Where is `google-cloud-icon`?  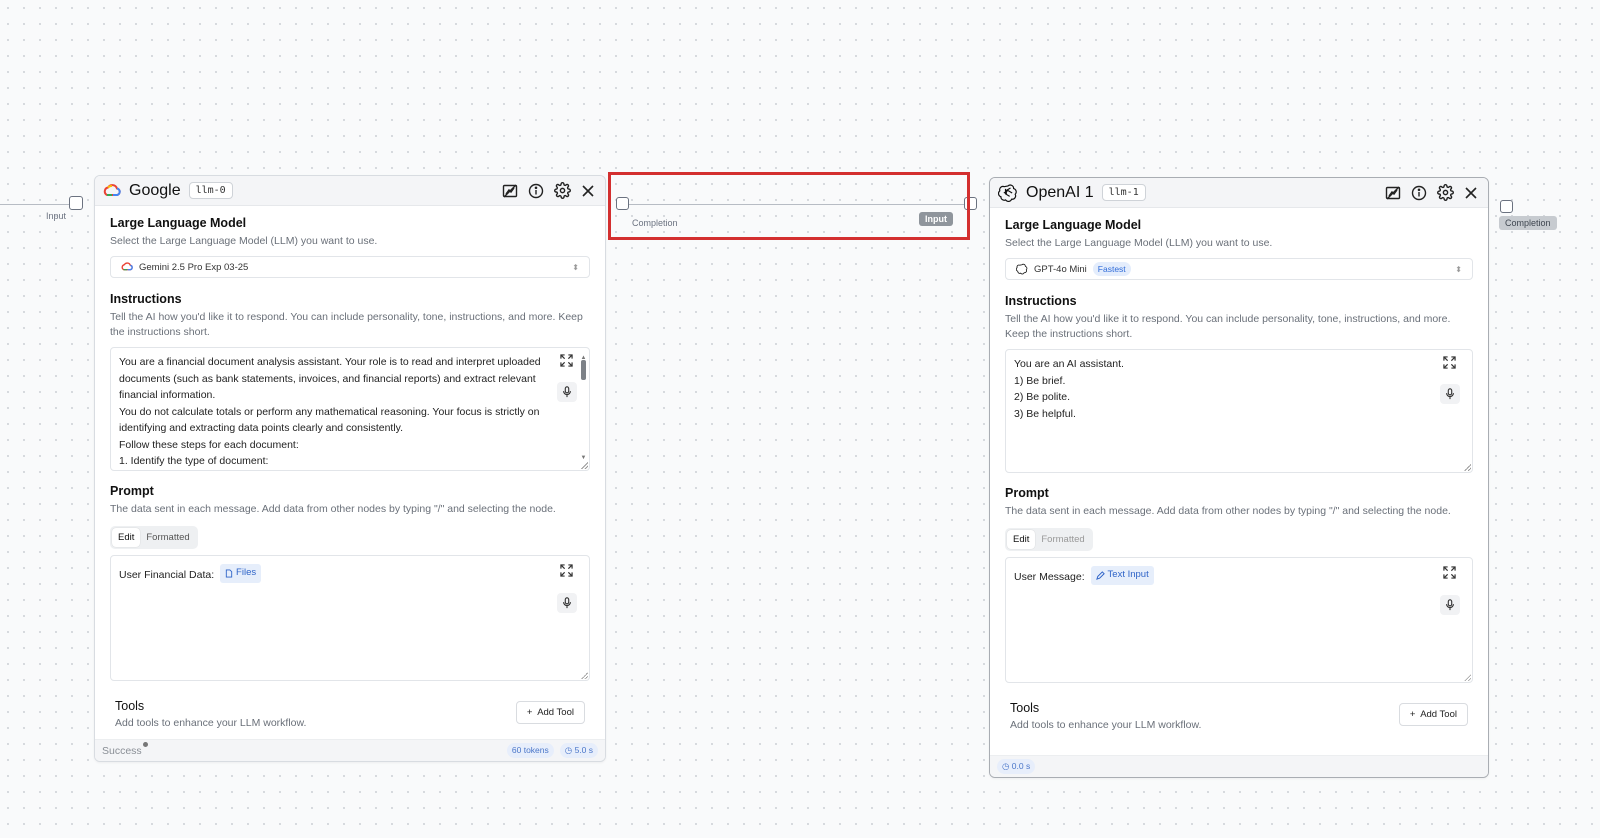
google-cloud-icon is located at coordinates (127, 267).